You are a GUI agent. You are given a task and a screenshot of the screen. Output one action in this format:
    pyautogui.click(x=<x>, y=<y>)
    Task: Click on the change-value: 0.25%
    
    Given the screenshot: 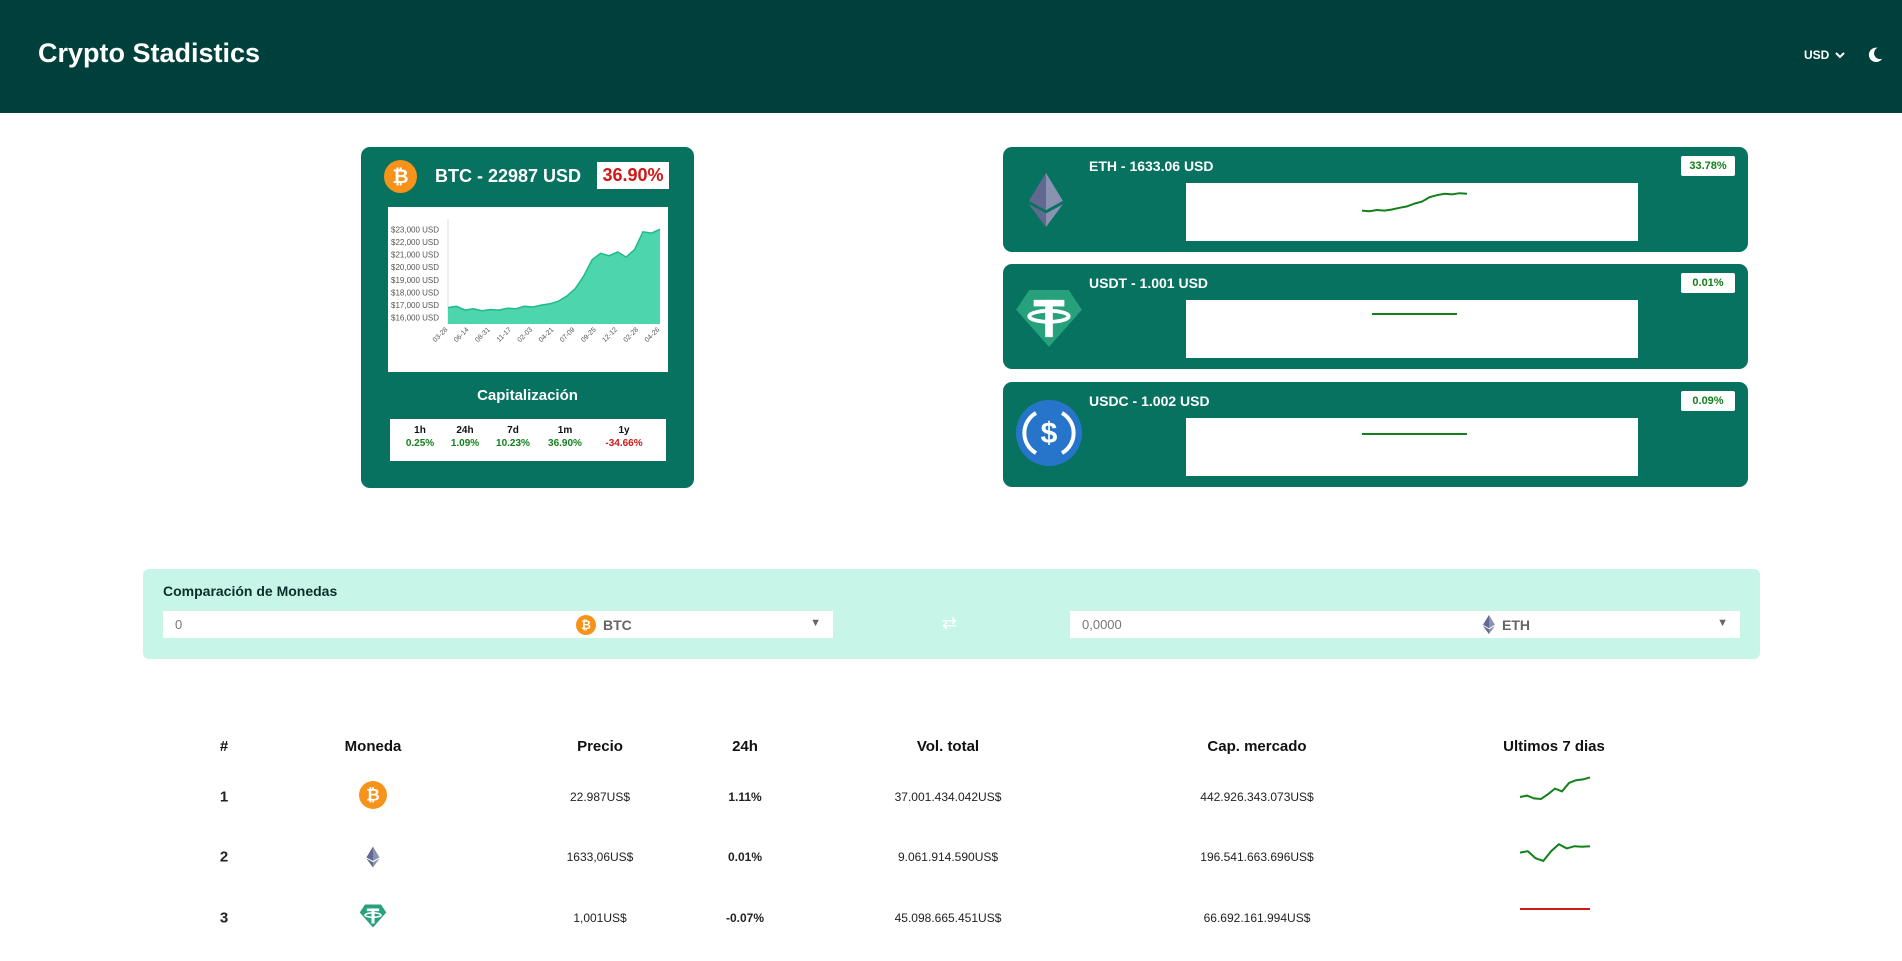 What is the action you would take?
    pyautogui.click(x=420, y=443)
    